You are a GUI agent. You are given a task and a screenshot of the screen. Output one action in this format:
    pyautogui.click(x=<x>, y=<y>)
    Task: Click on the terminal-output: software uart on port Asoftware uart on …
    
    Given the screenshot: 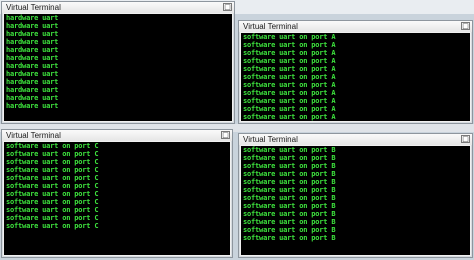 What is the action you would take?
    pyautogui.click(x=289, y=77)
    